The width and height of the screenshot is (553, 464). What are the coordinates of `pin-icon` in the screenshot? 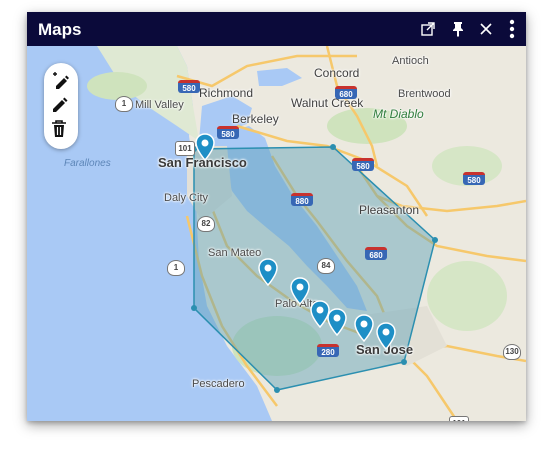 It's located at (458, 29).